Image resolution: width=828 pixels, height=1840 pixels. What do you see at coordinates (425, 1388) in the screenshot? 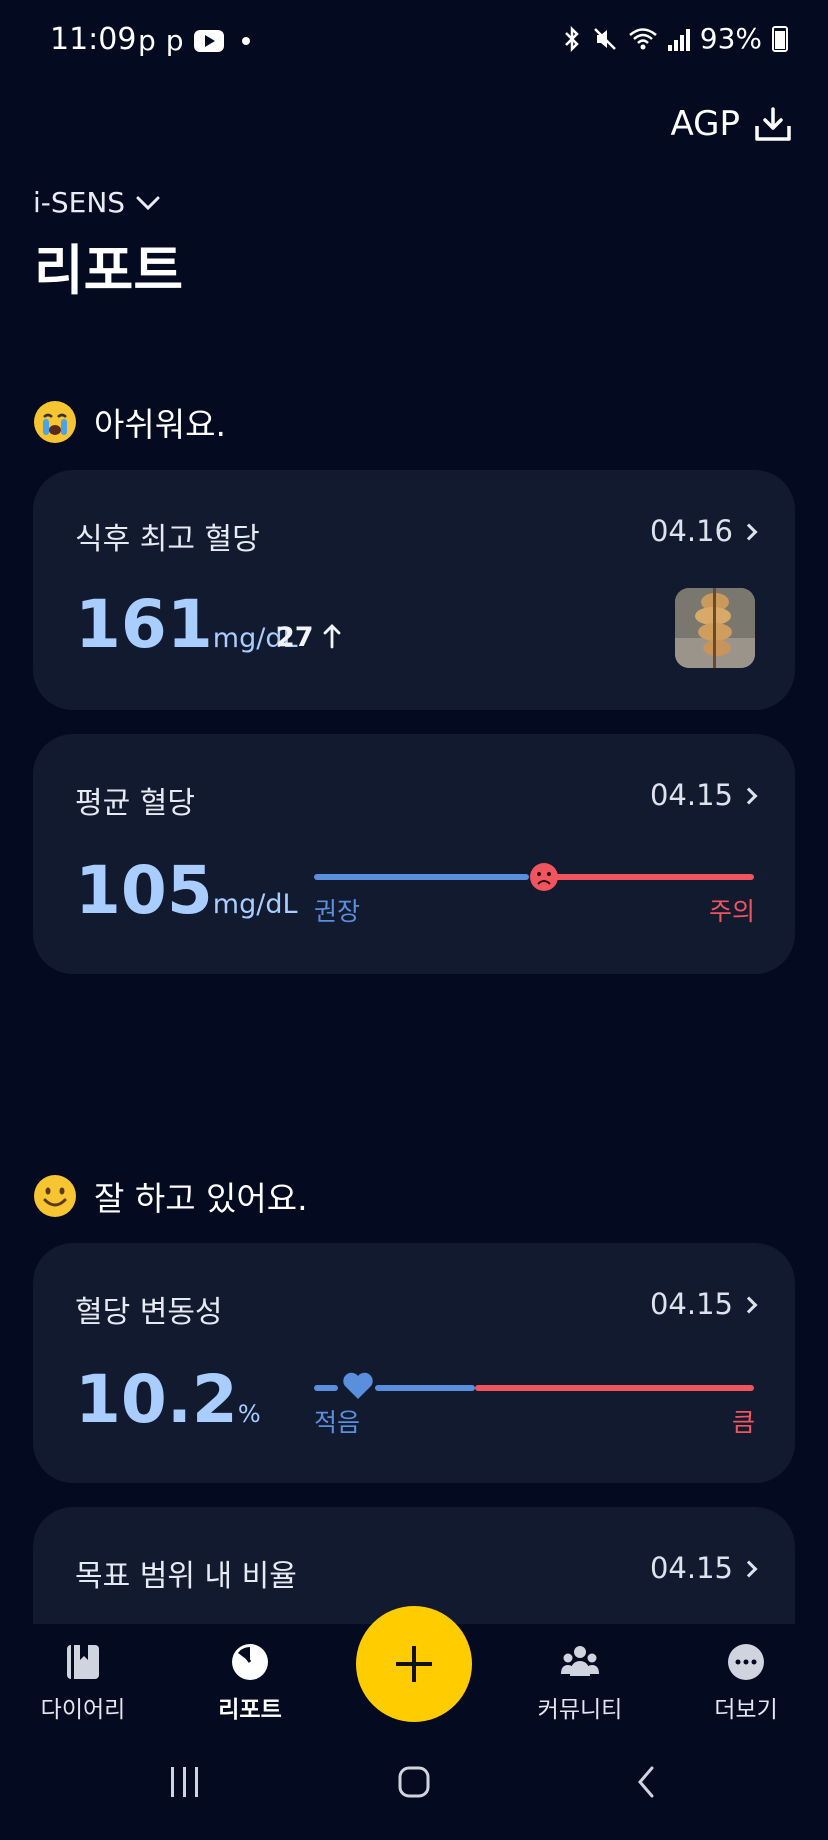
I see `gauge-bar-low` at bounding box center [425, 1388].